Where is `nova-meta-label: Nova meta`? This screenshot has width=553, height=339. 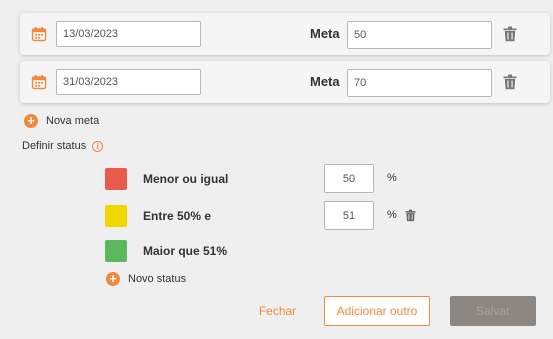 nova-meta-label: Nova meta is located at coordinates (73, 121).